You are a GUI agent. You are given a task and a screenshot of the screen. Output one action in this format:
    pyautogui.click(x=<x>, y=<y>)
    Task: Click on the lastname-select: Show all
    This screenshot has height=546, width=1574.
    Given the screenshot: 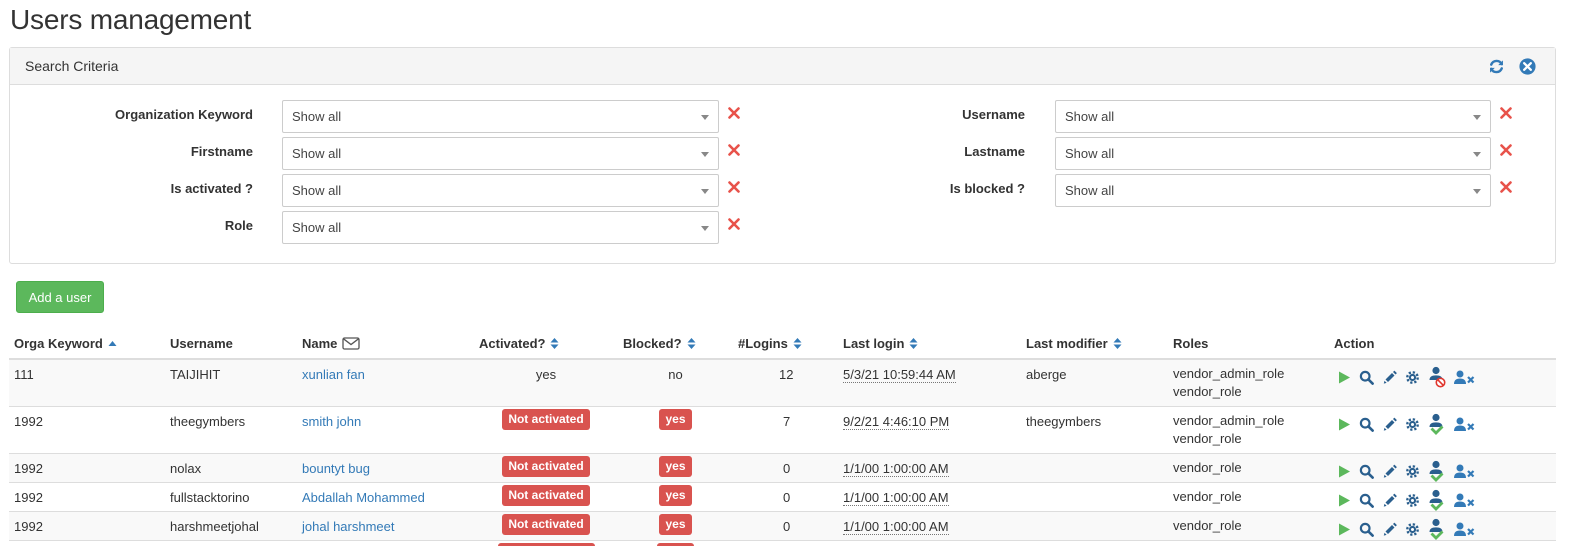 What is the action you would take?
    pyautogui.click(x=1273, y=153)
    